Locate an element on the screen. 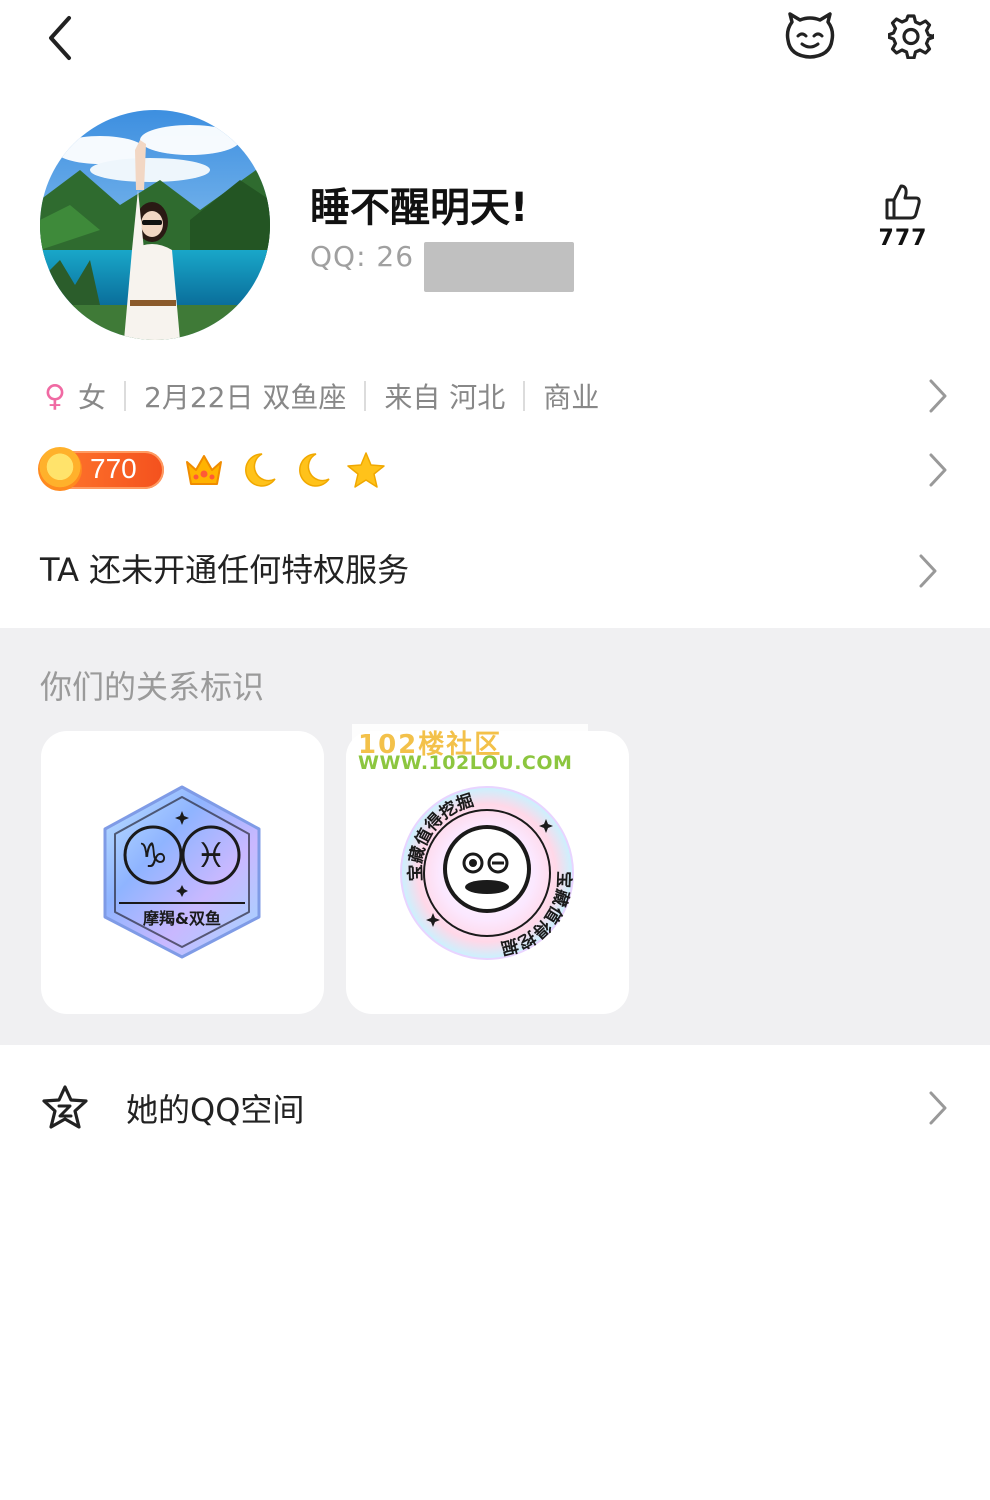  qq-number: QQ: 26 is located at coordinates (362, 256).